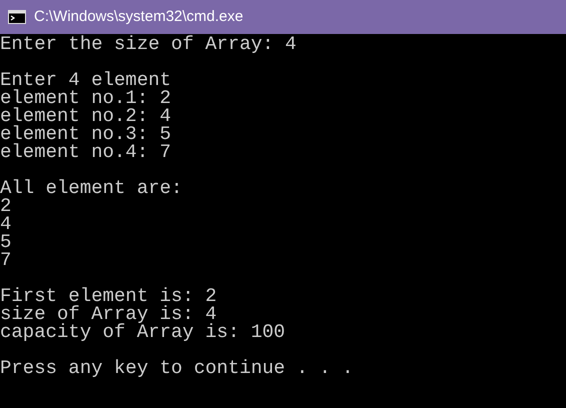 The width and height of the screenshot is (566, 408). What do you see at coordinates (91, 188) in the screenshot?
I see `console-line: All element are:` at bounding box center [91, 188].